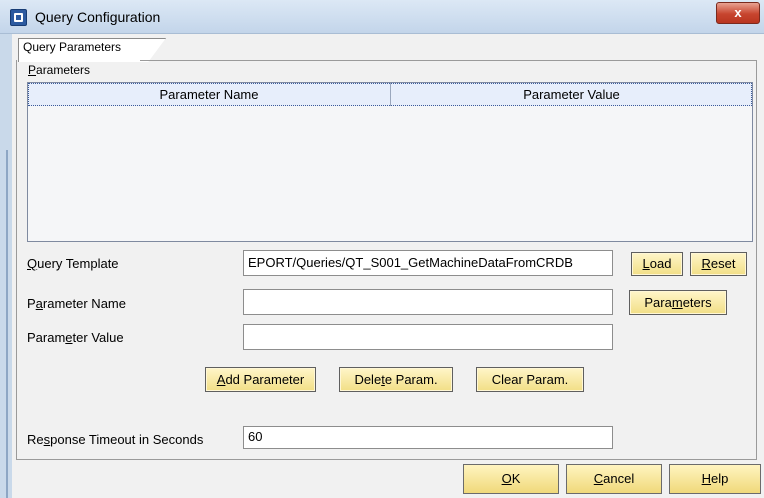  Describe the element at coordinates (428, 302) in the screenshot. I see `parameter-name-field` at that location.